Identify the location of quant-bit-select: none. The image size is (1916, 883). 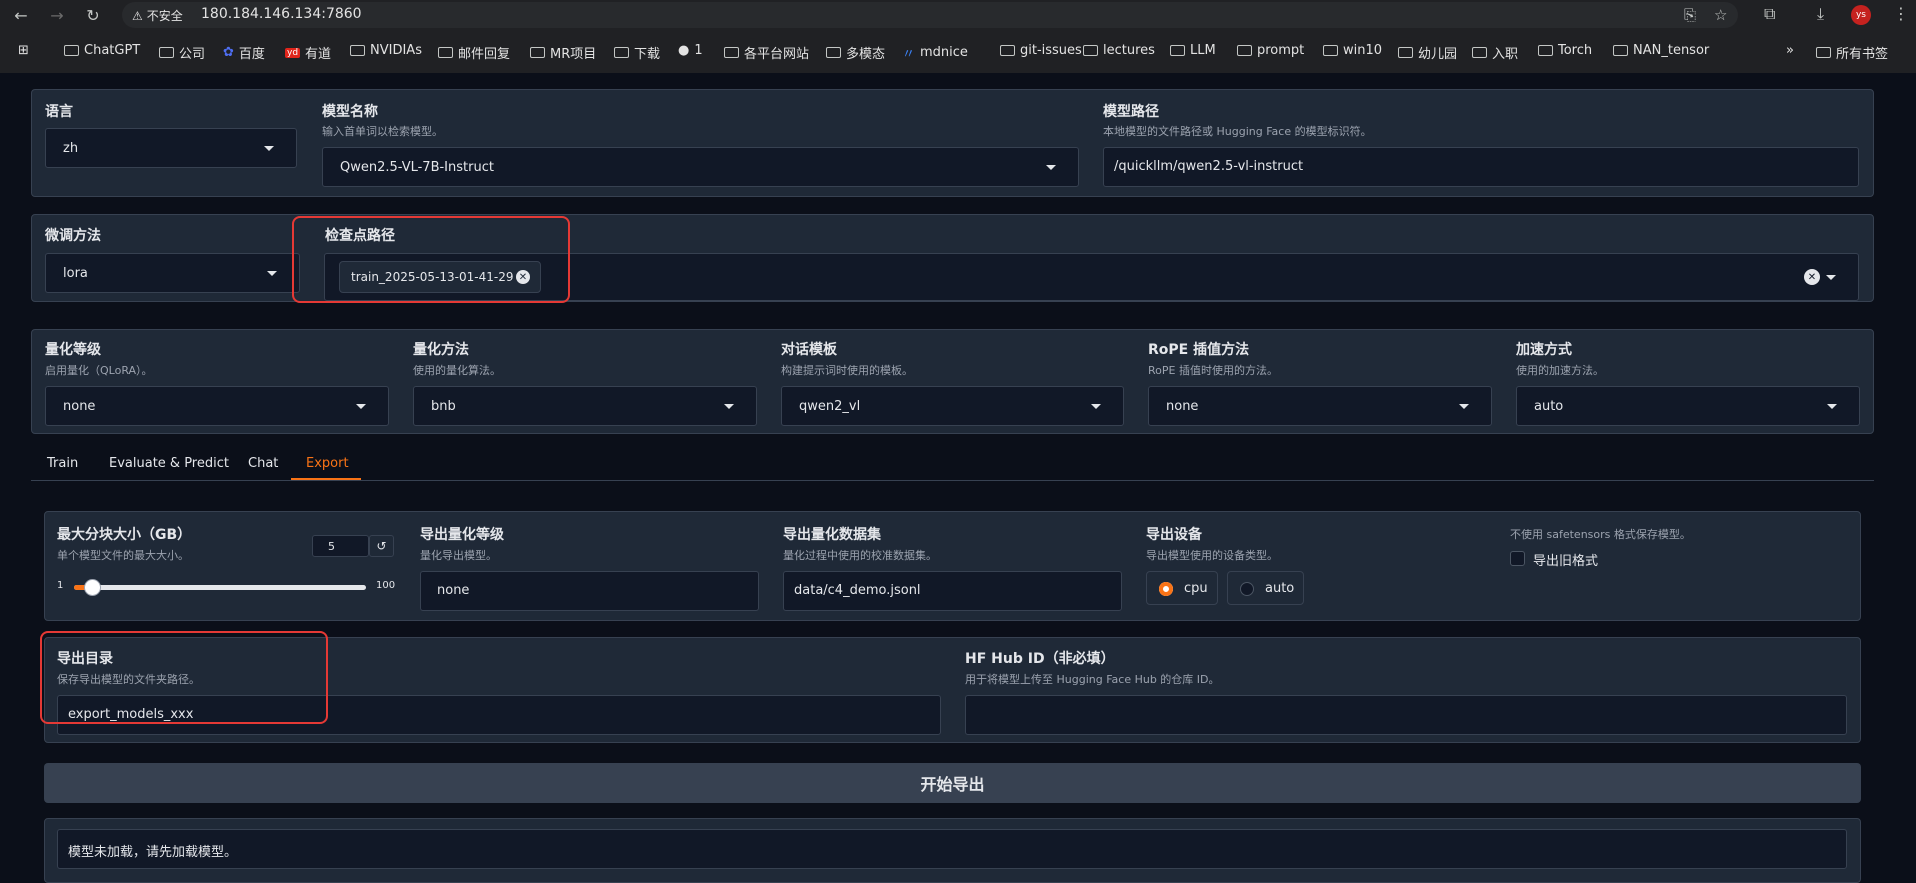
(217, 406).